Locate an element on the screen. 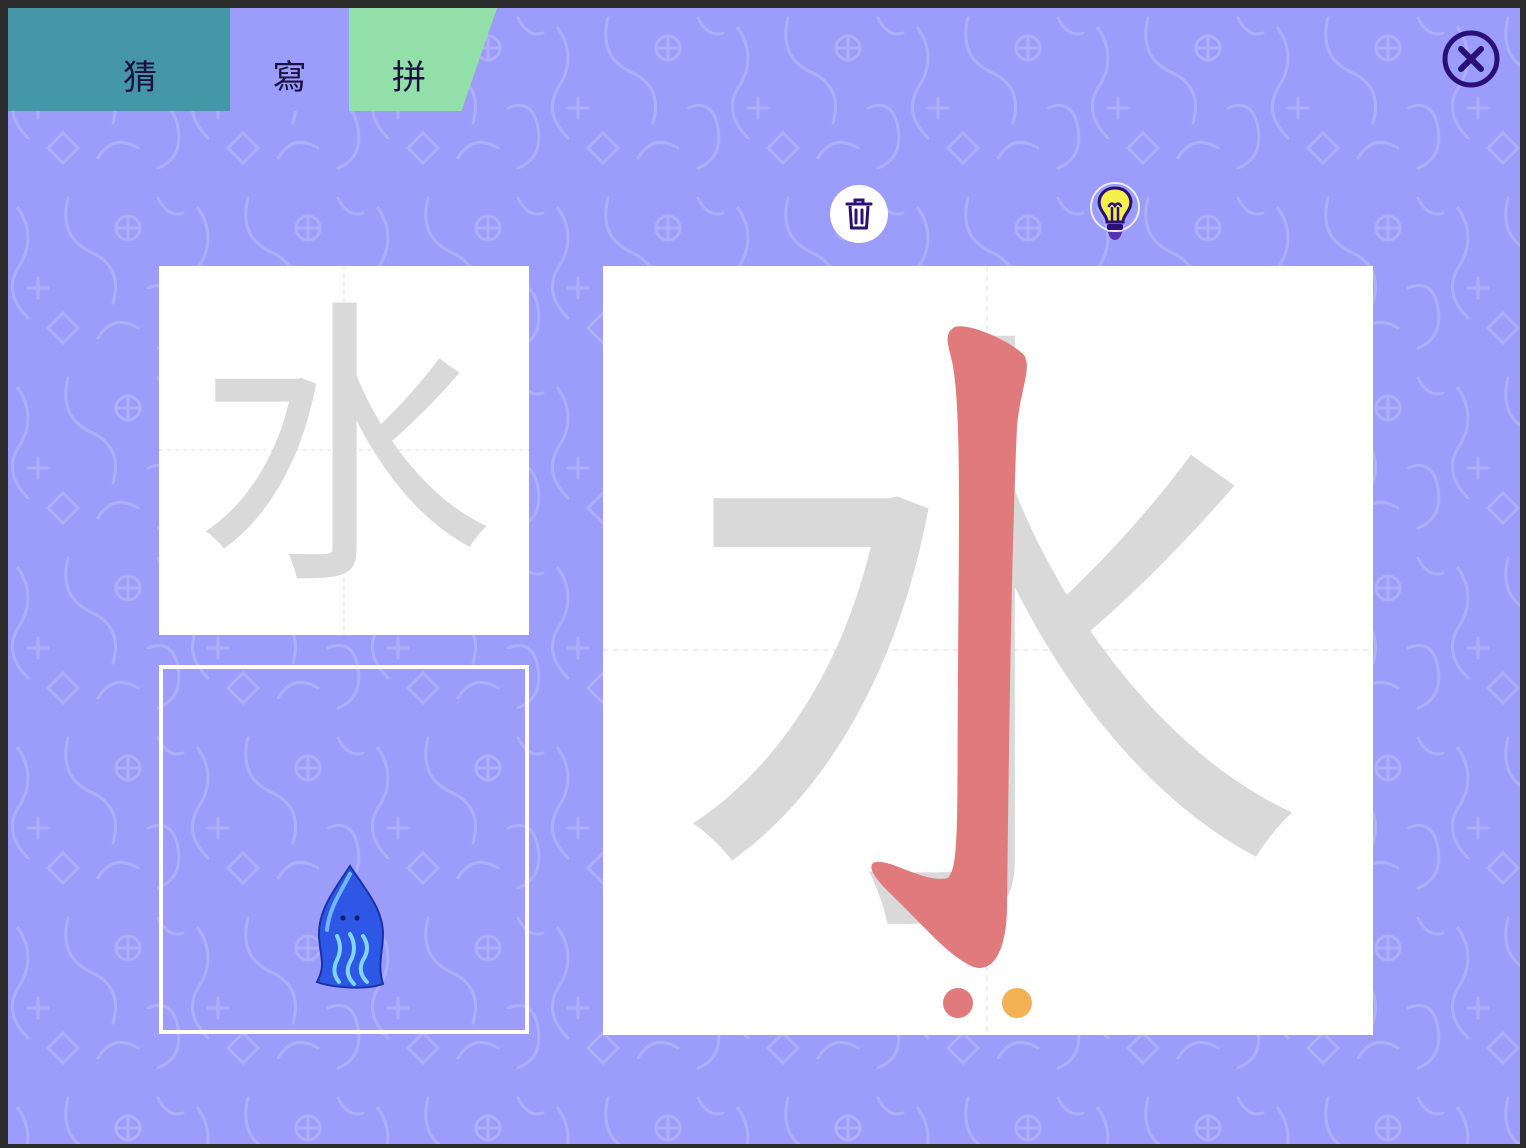 This screenshot has height=1148, width=1526. tab-guess-label: 猜 is located at coordinates (140, 78).